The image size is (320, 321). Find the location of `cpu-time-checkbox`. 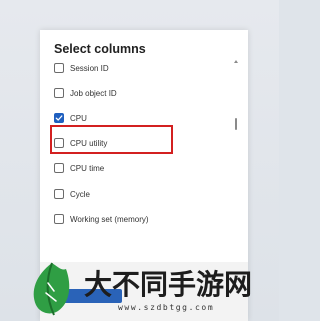

cpu-time-checkbox is located at coordinates (59, 168).